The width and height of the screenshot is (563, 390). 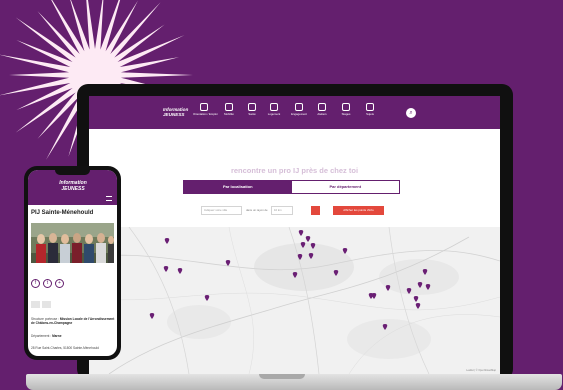 What do you see at coordinates (346, 107) in the screenshot?
I see `chat-icon` at bounding box center [346, 107].